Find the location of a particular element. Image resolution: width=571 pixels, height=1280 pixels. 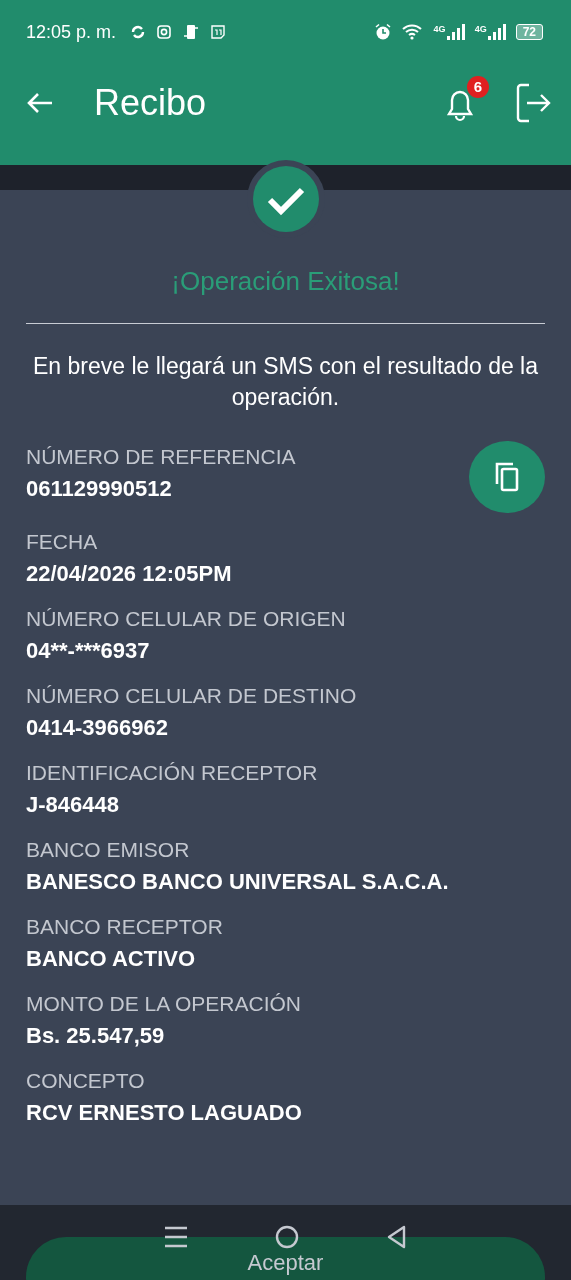

accept-button: Aceptar is located at coordinates (285, 1258).